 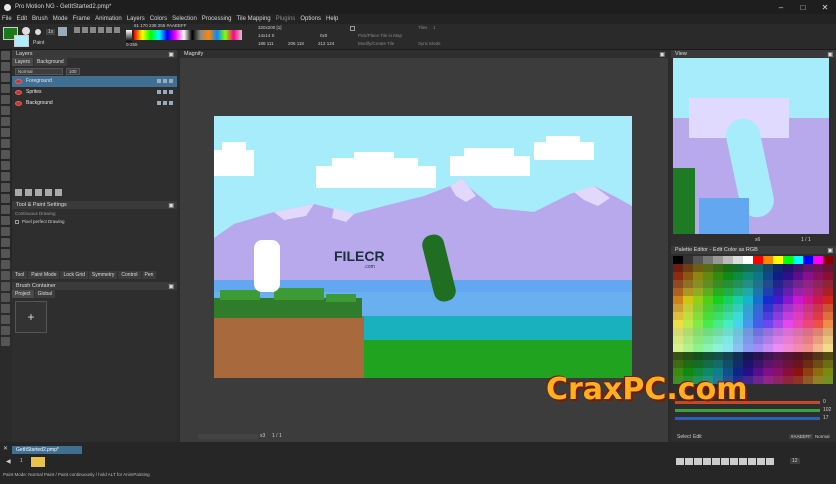 What do you see at coordinates (310, 19) in the screenshot?
I see `menu-item-options: Options` at bounding box center [310, 19].